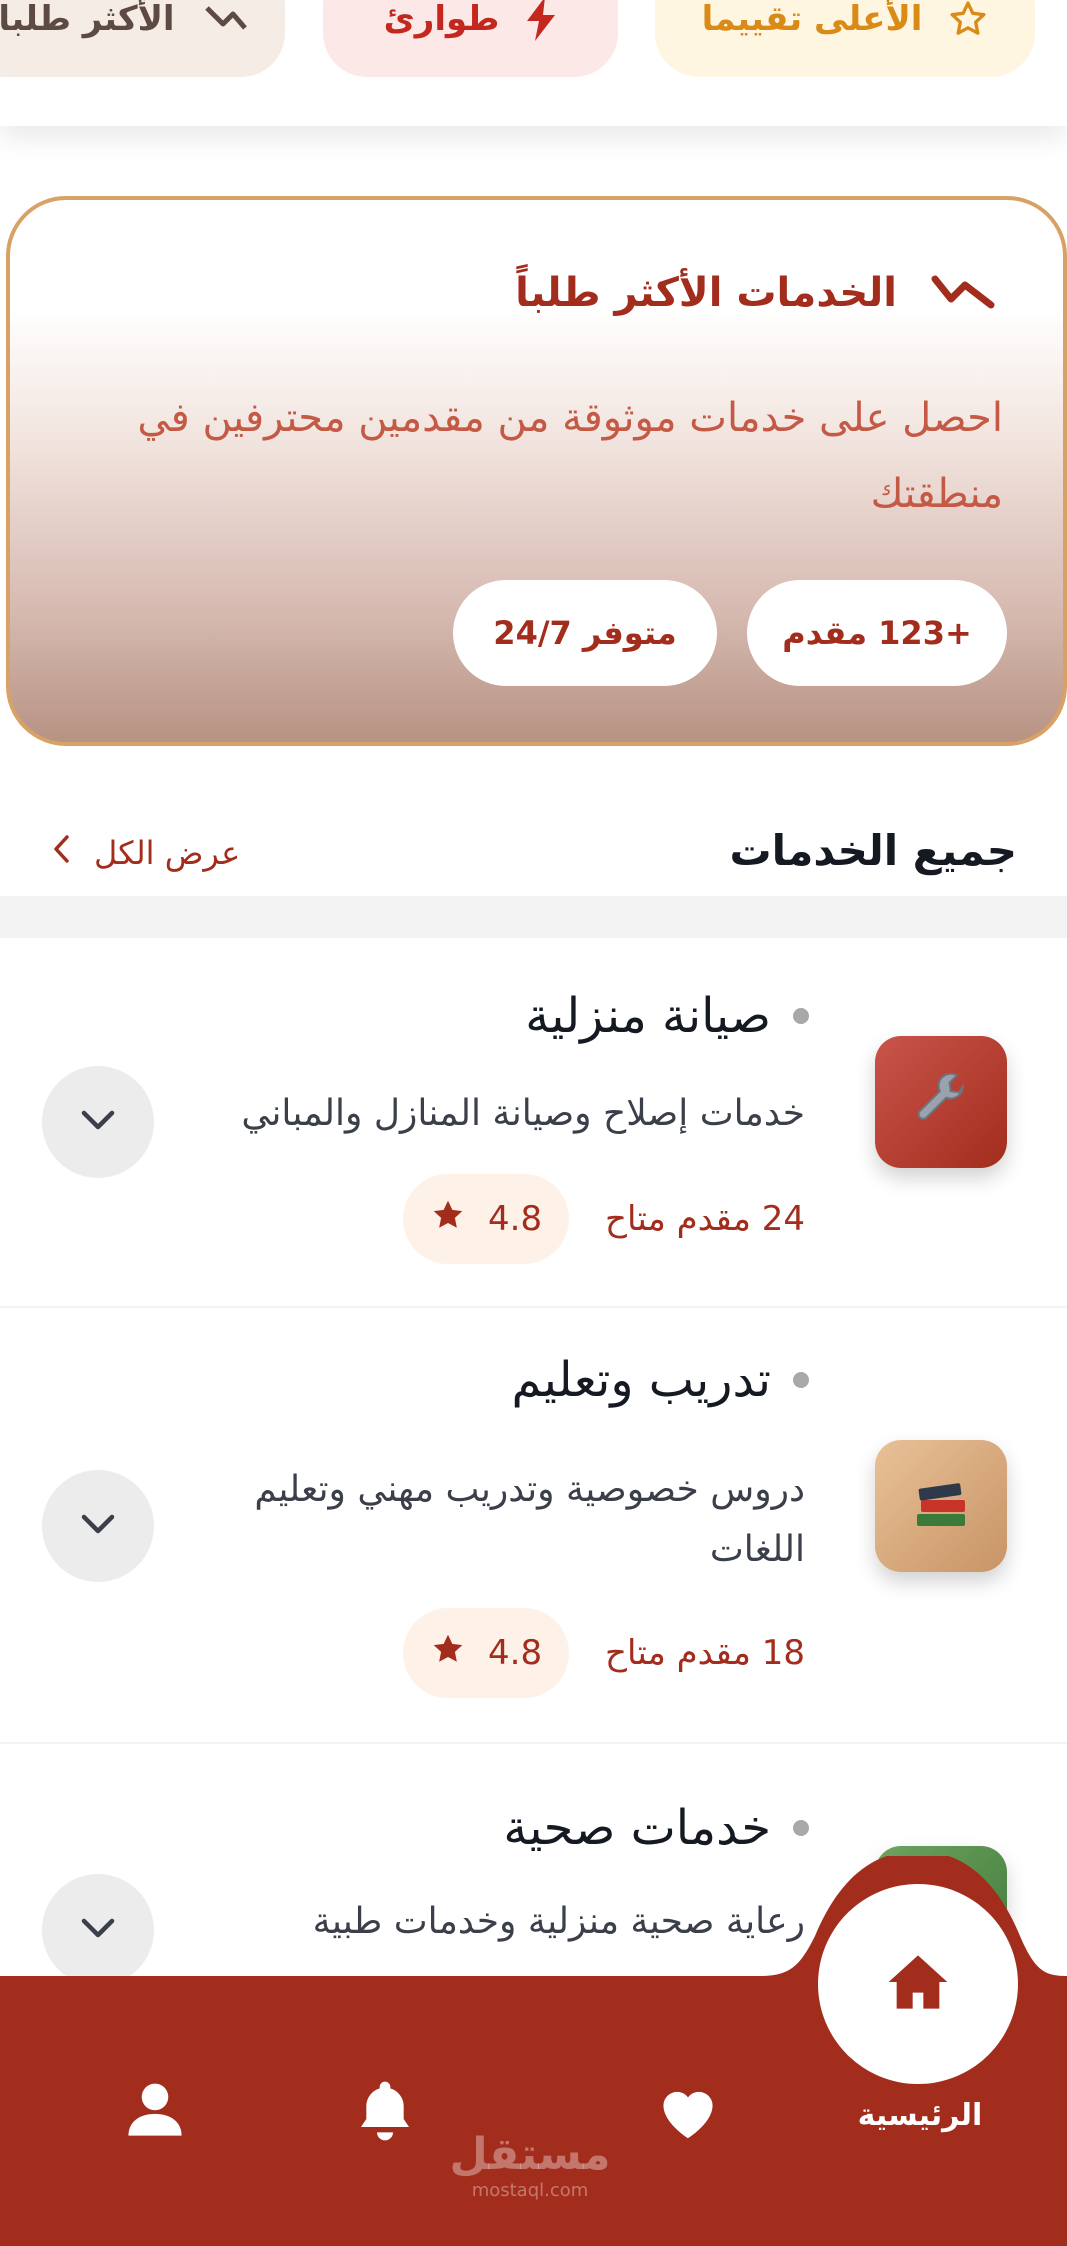  I want to click on filter-chip-emergency: طوارئ, so click(470, 38).